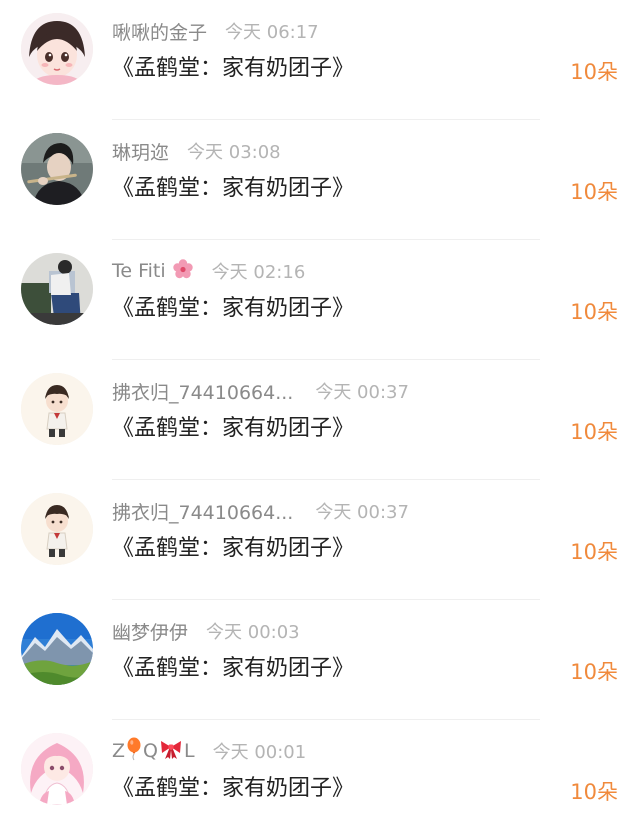 The image size is (640, 817). I want to click on username: Te Fiti, so click(153, 271).